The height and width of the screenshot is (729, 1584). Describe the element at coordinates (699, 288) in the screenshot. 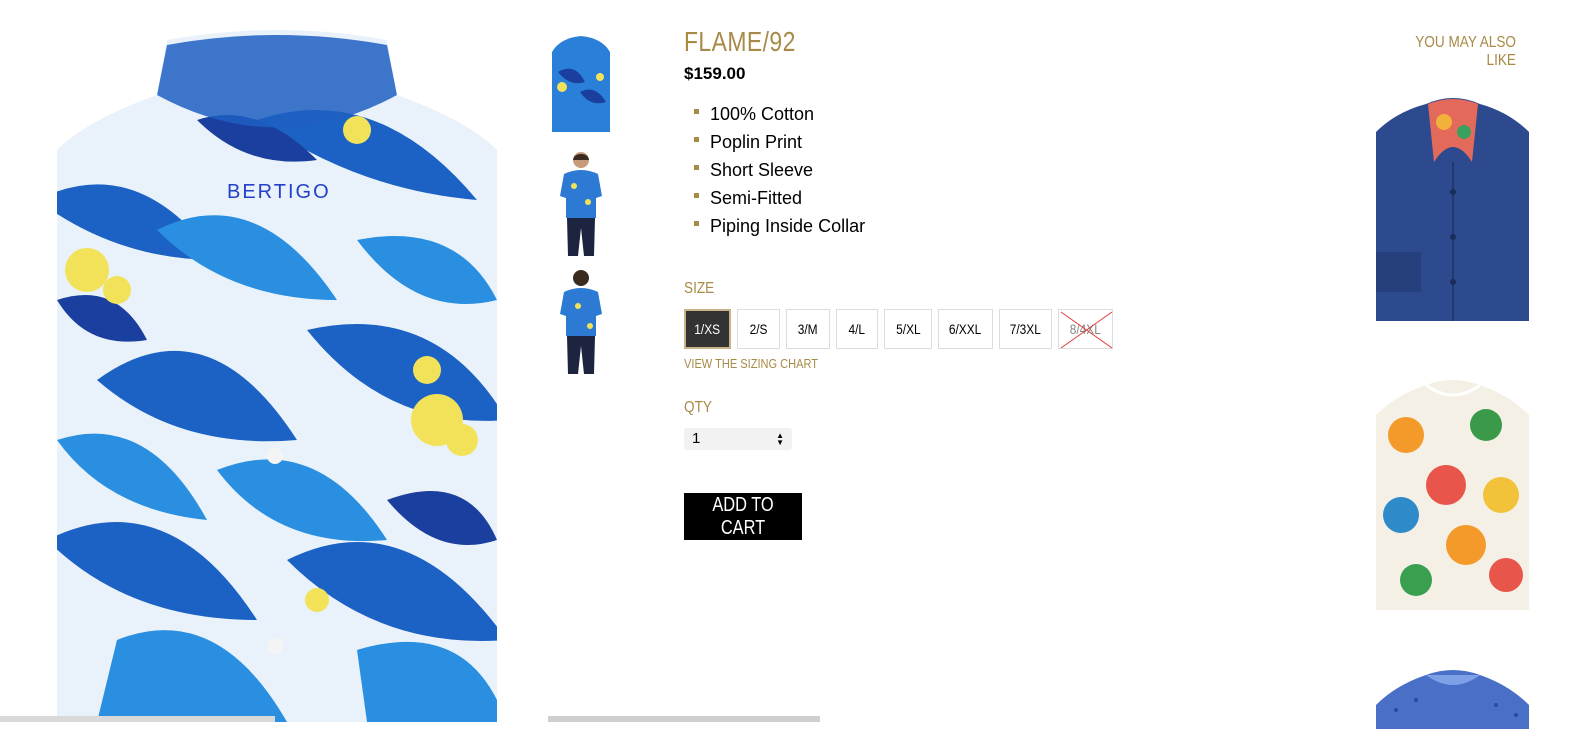

I see `size-label: SIZE` at that location.